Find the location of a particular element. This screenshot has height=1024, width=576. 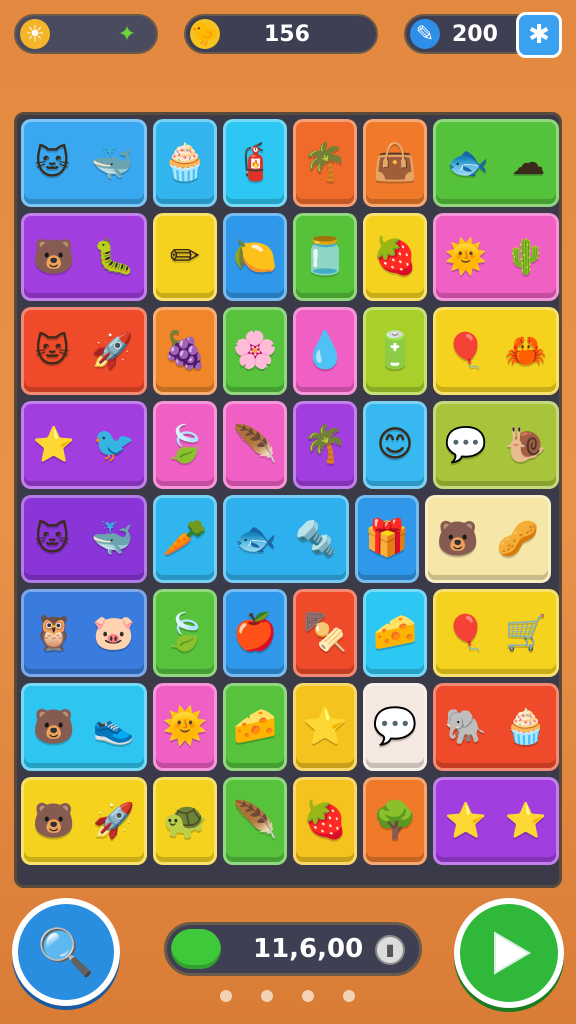

hint-button: 🔍 is located at coordinates (66, 952).